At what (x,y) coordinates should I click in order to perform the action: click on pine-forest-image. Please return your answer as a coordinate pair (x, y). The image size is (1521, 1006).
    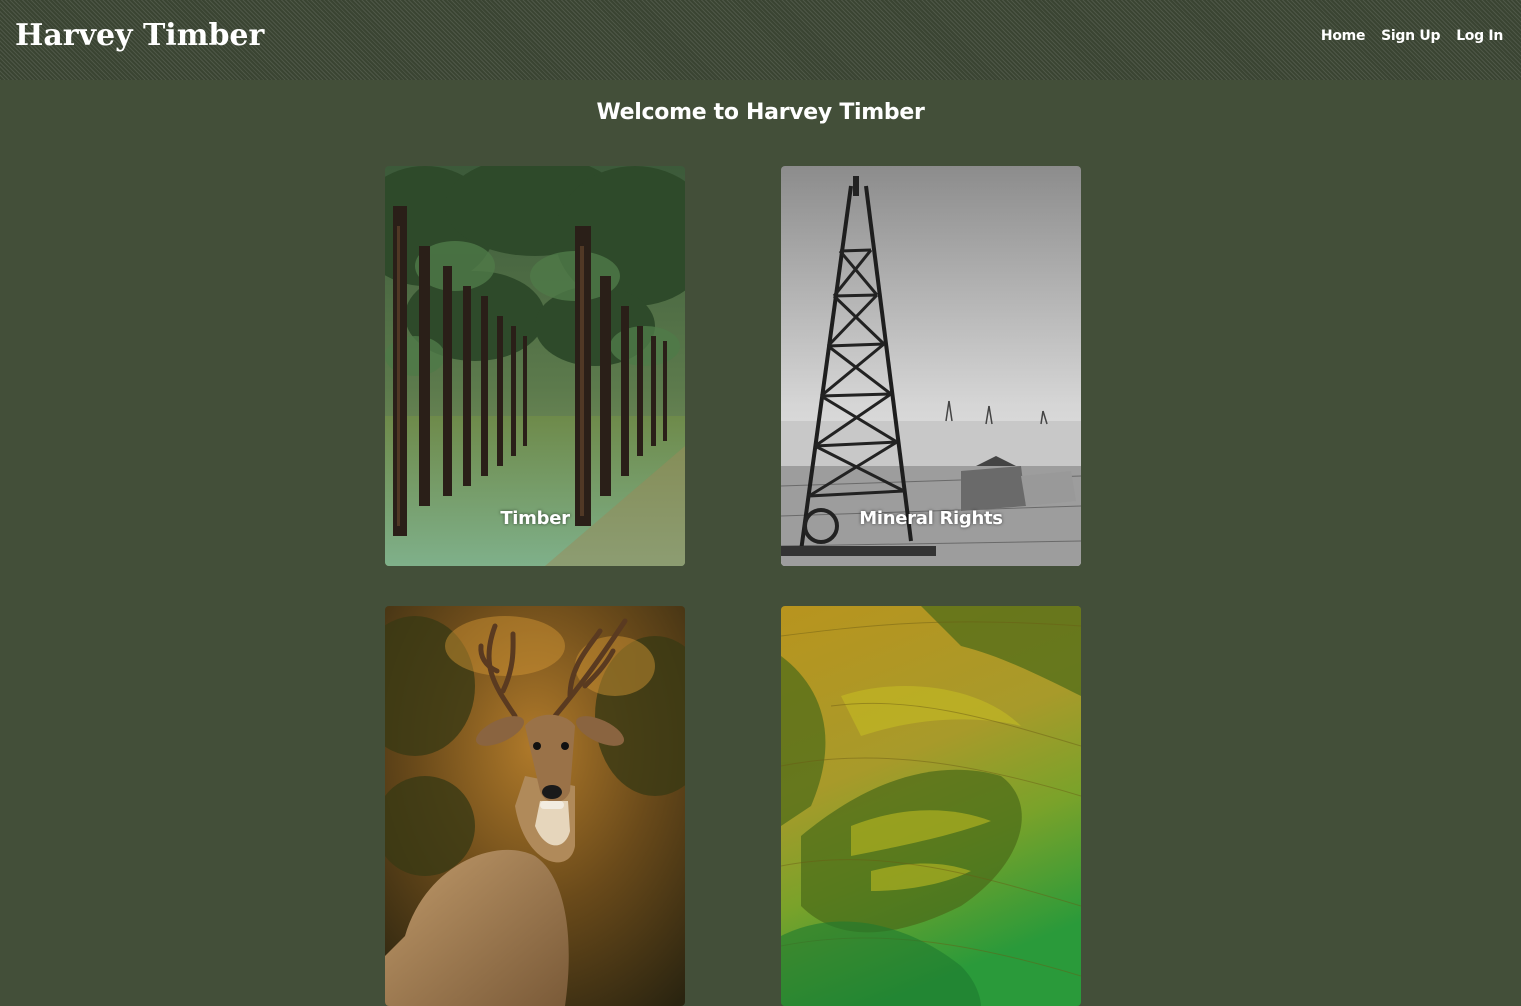
    Looking at the image, I should click on (535, 366).